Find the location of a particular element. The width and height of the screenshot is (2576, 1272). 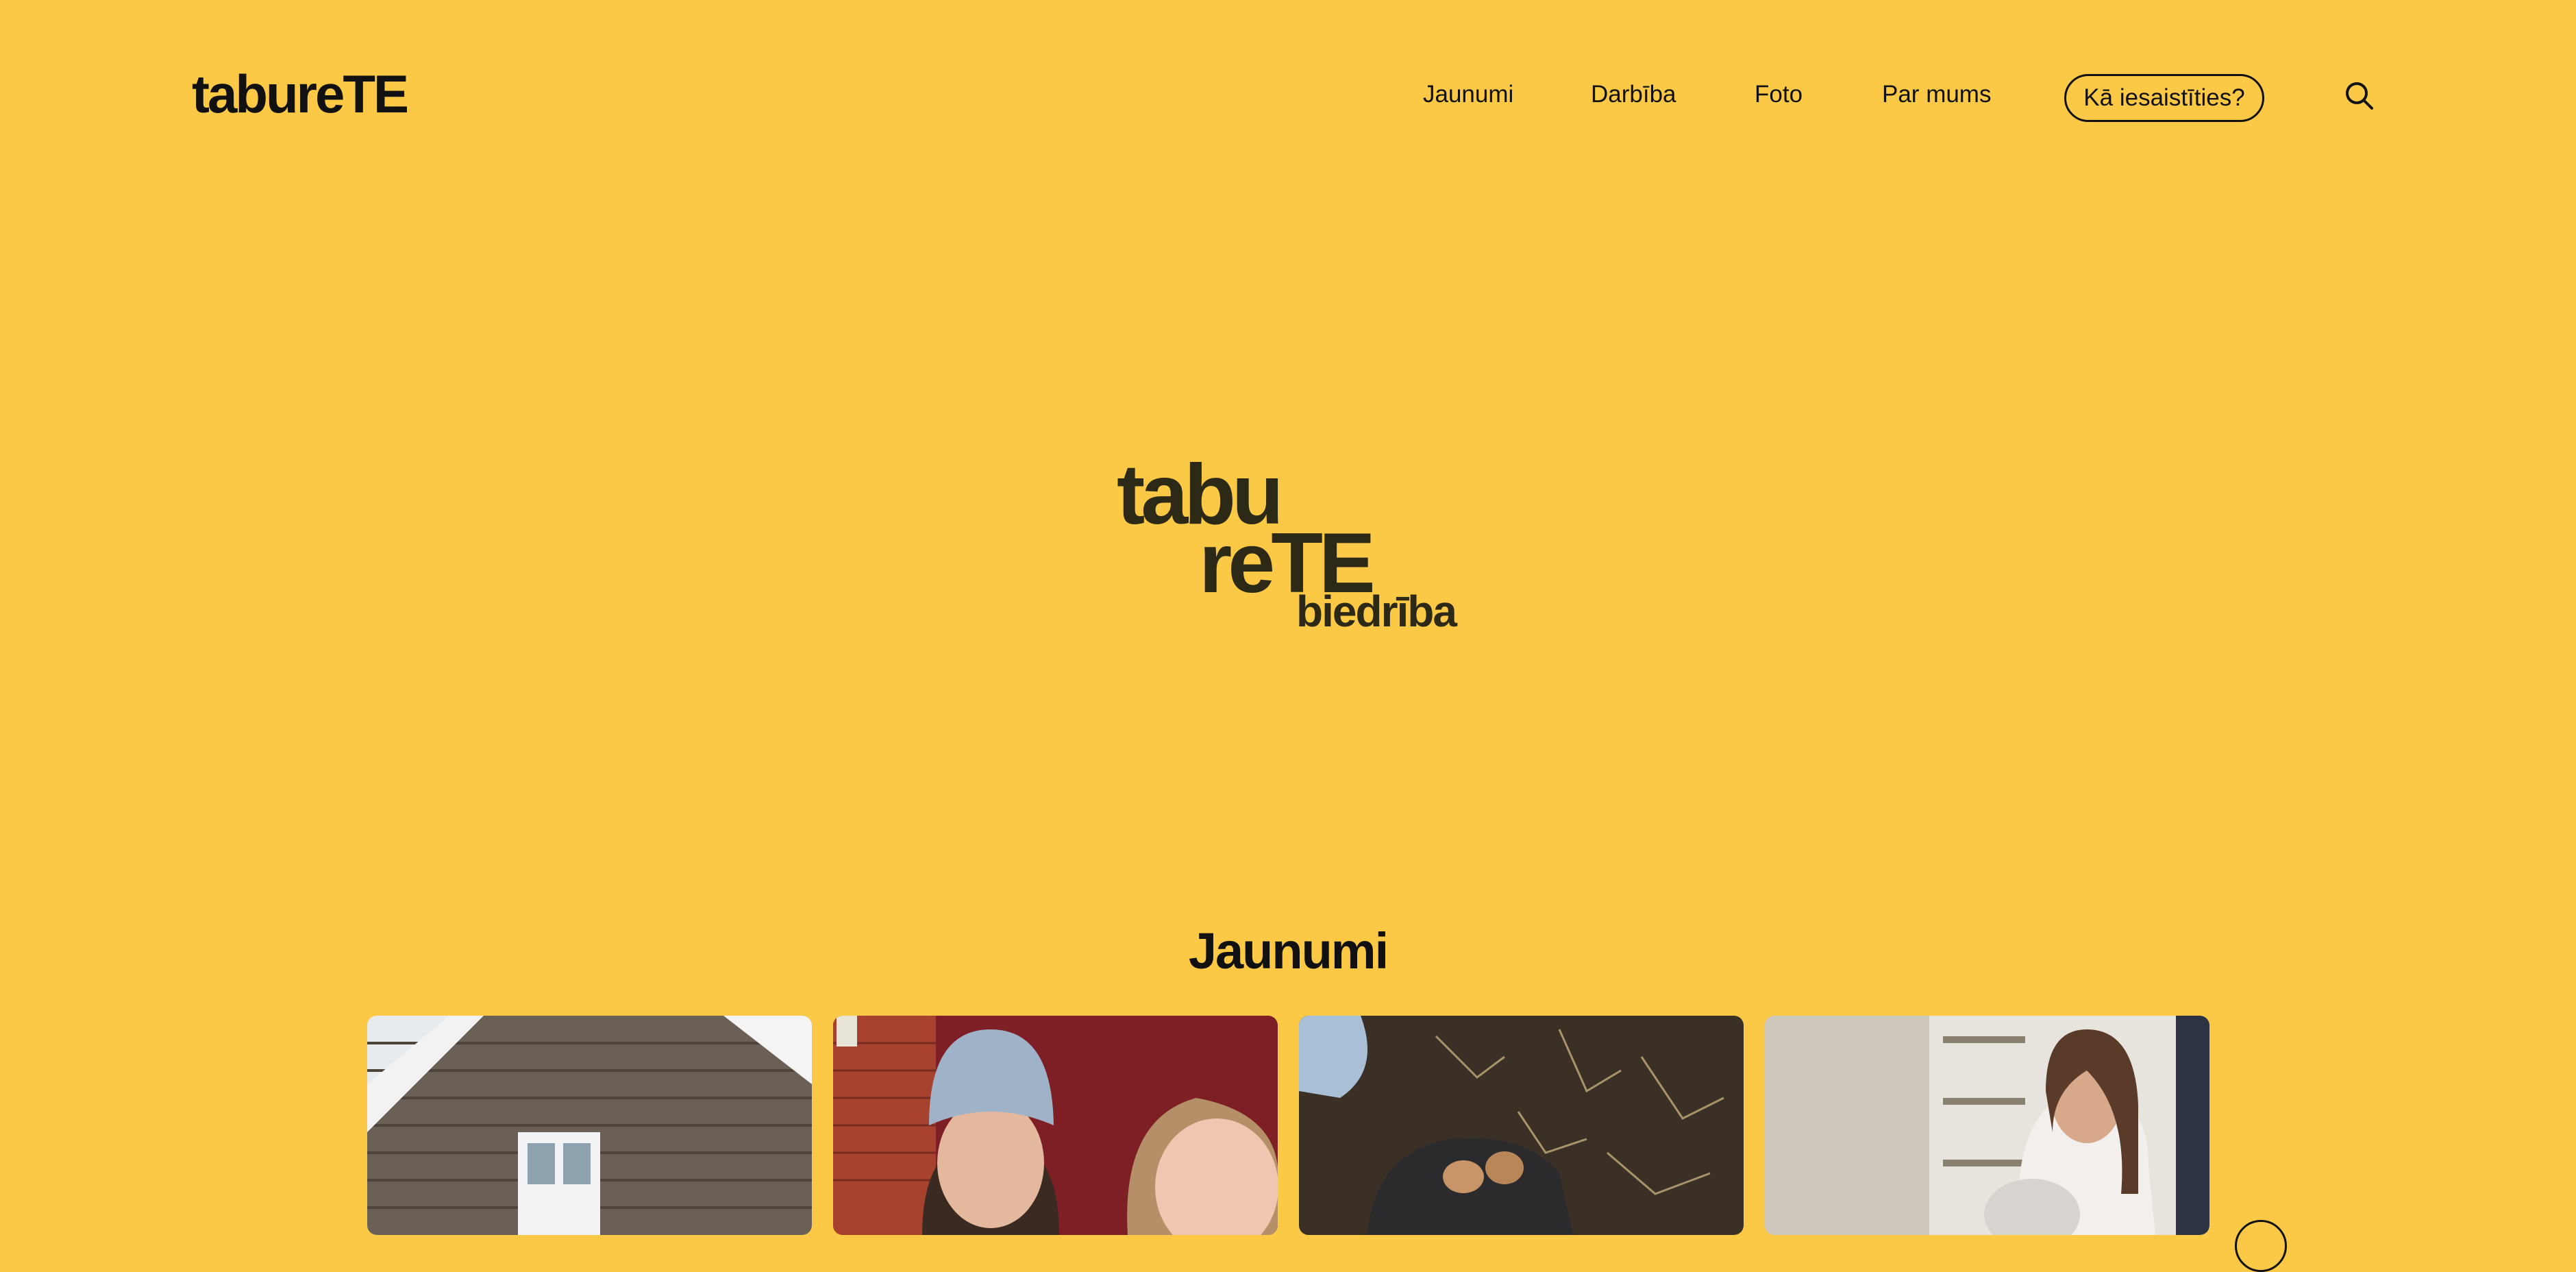

hero-logo-line3: biedrība is located at coordinates (1376, 611).